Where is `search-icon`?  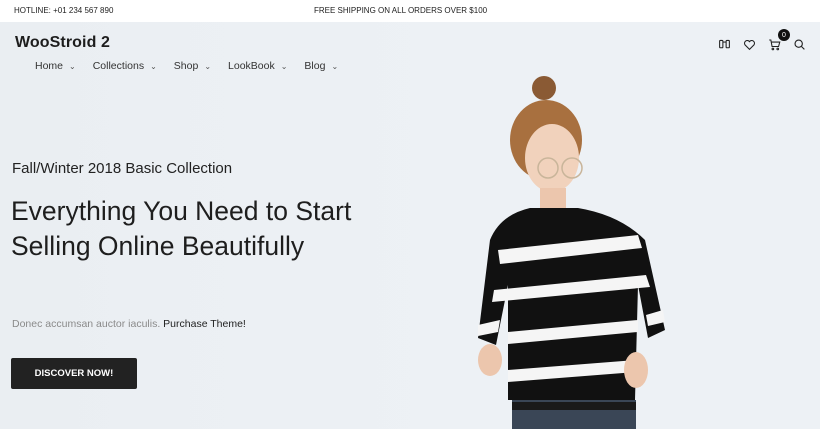
search-icon is located at coordinates (799, 44).